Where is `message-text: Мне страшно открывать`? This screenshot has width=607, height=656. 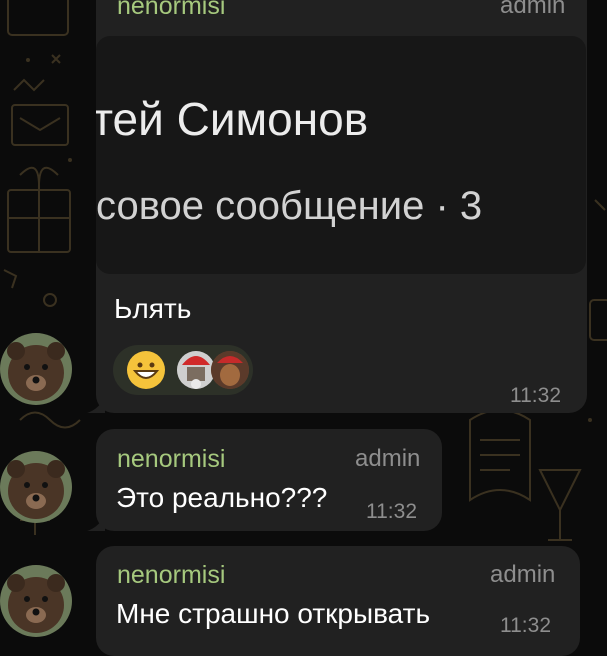 message-text: Мне страшно открывать is located at coordinates (273, 613).